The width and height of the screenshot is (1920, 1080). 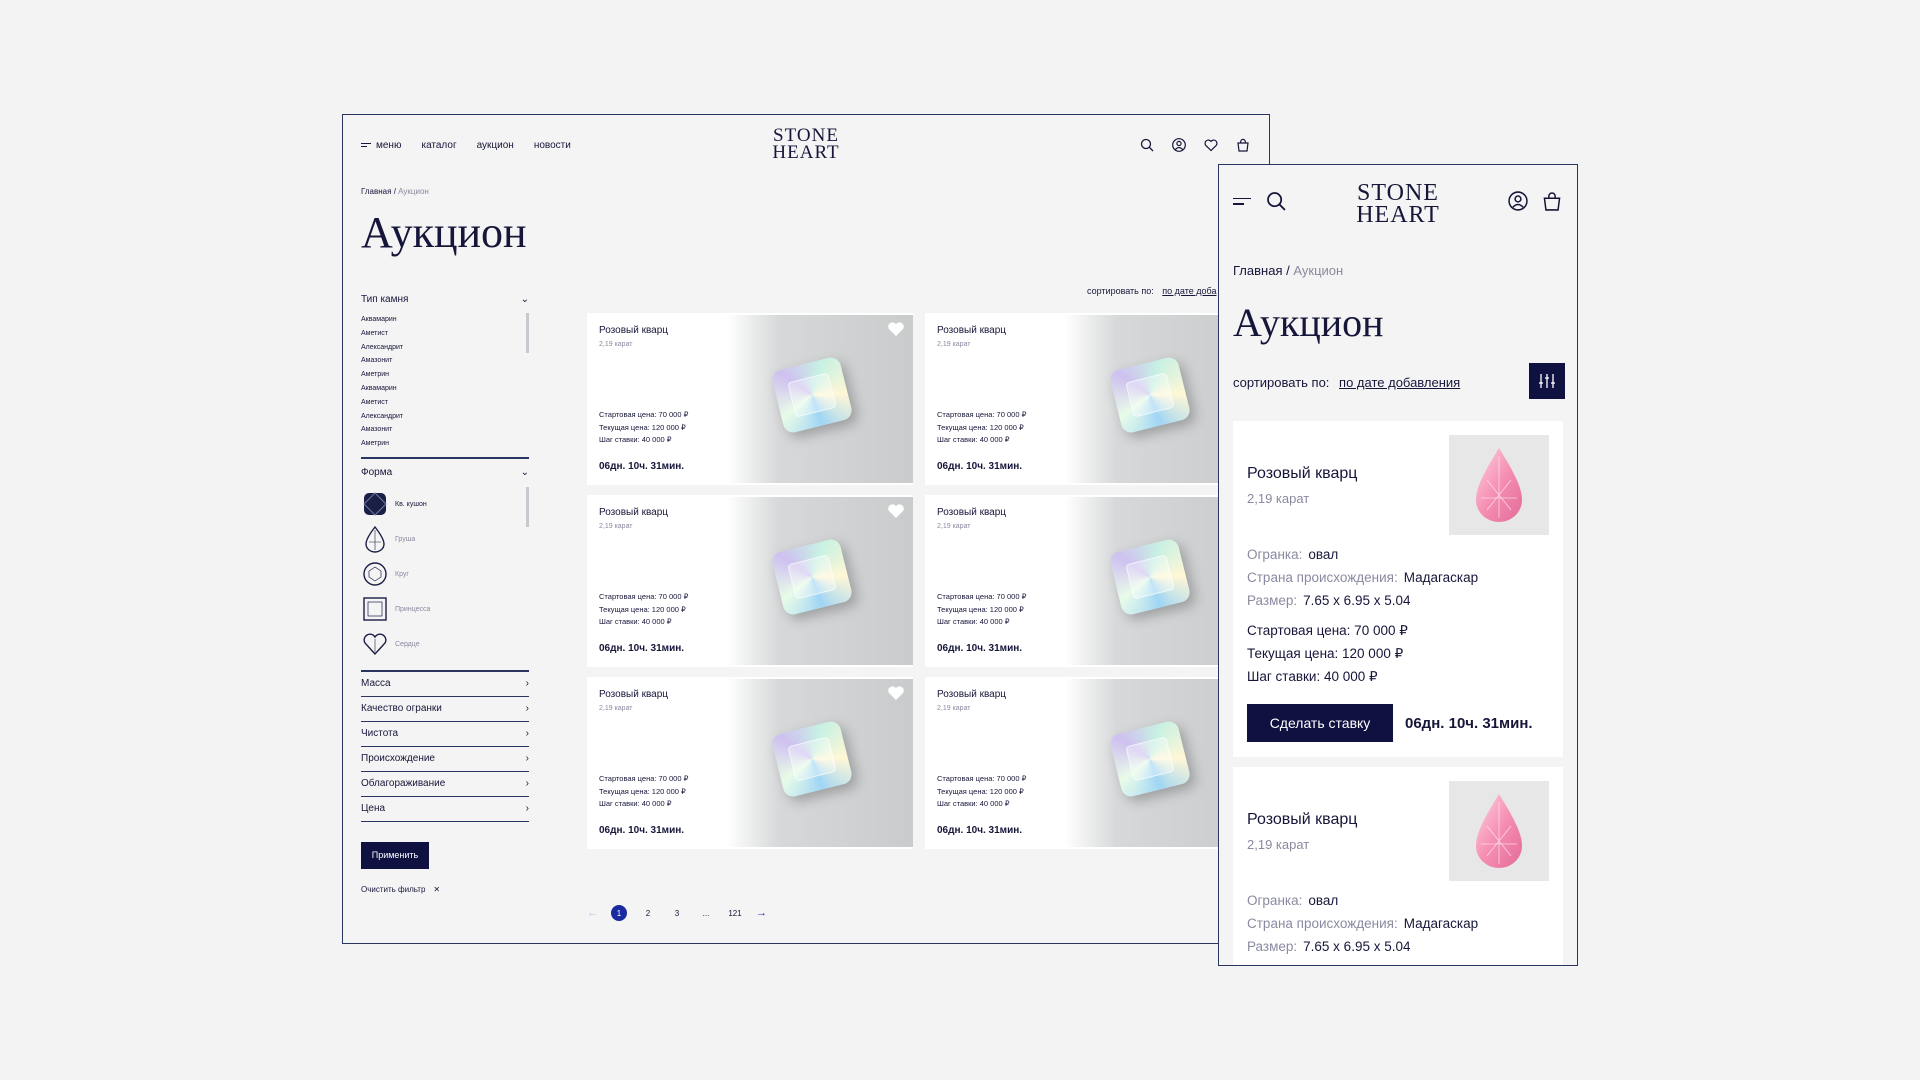 I want to click on filter-clarity: Чистота ›, so click(x=445, y=734).